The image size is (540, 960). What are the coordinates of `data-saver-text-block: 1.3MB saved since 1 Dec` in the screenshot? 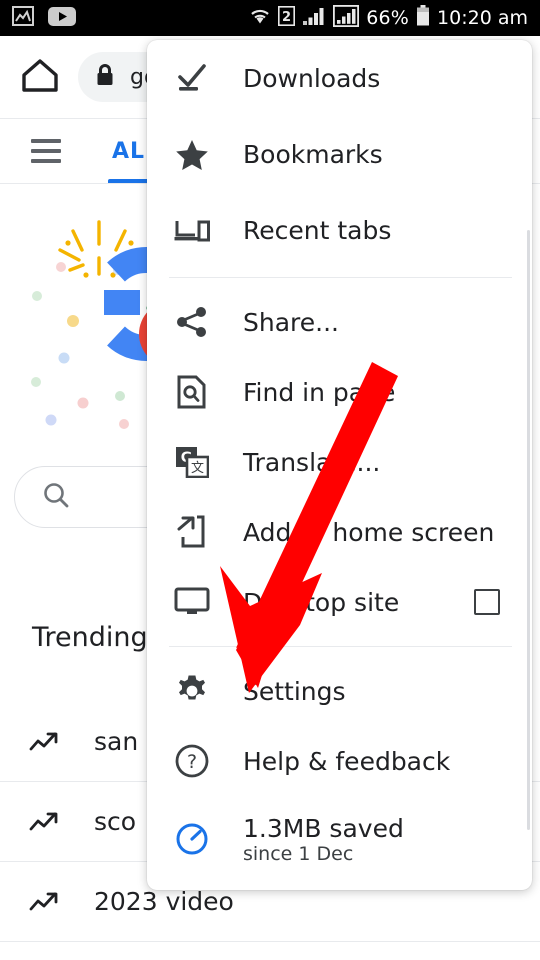 It's located at (308, 839).